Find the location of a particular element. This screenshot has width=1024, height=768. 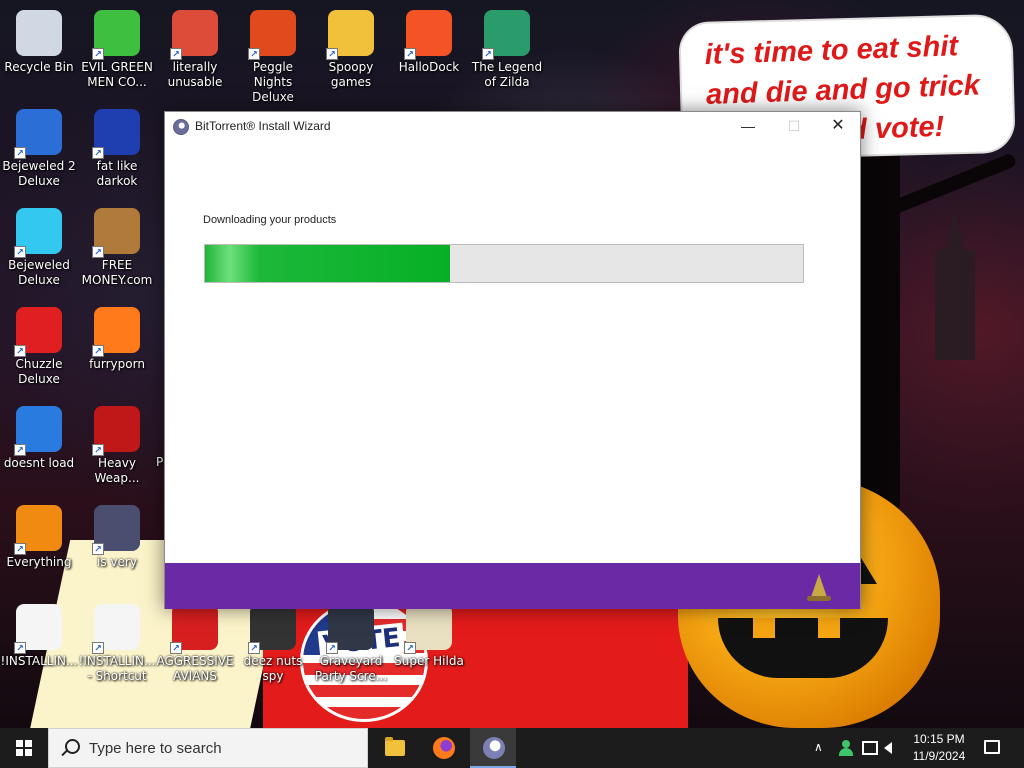

file-explorer-icon is located at coordinates (395, 746).